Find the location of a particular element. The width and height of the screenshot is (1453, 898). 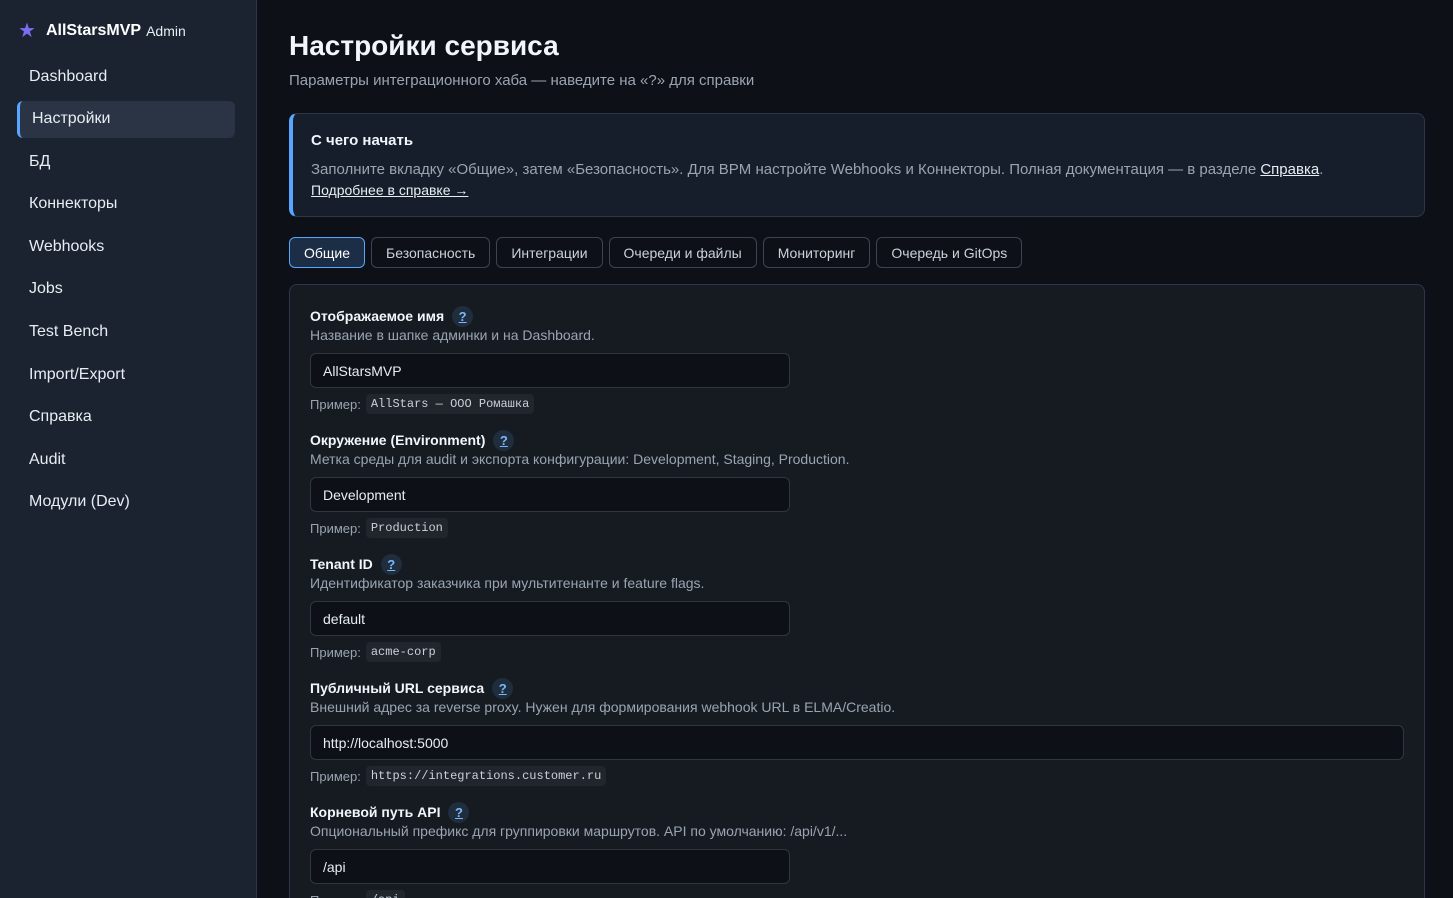

api-root-path-input is located at coordinates (550, 866).